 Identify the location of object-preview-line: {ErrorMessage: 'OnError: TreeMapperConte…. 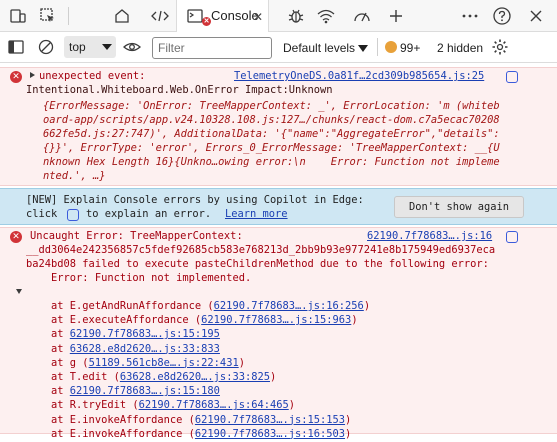
(271, 106).